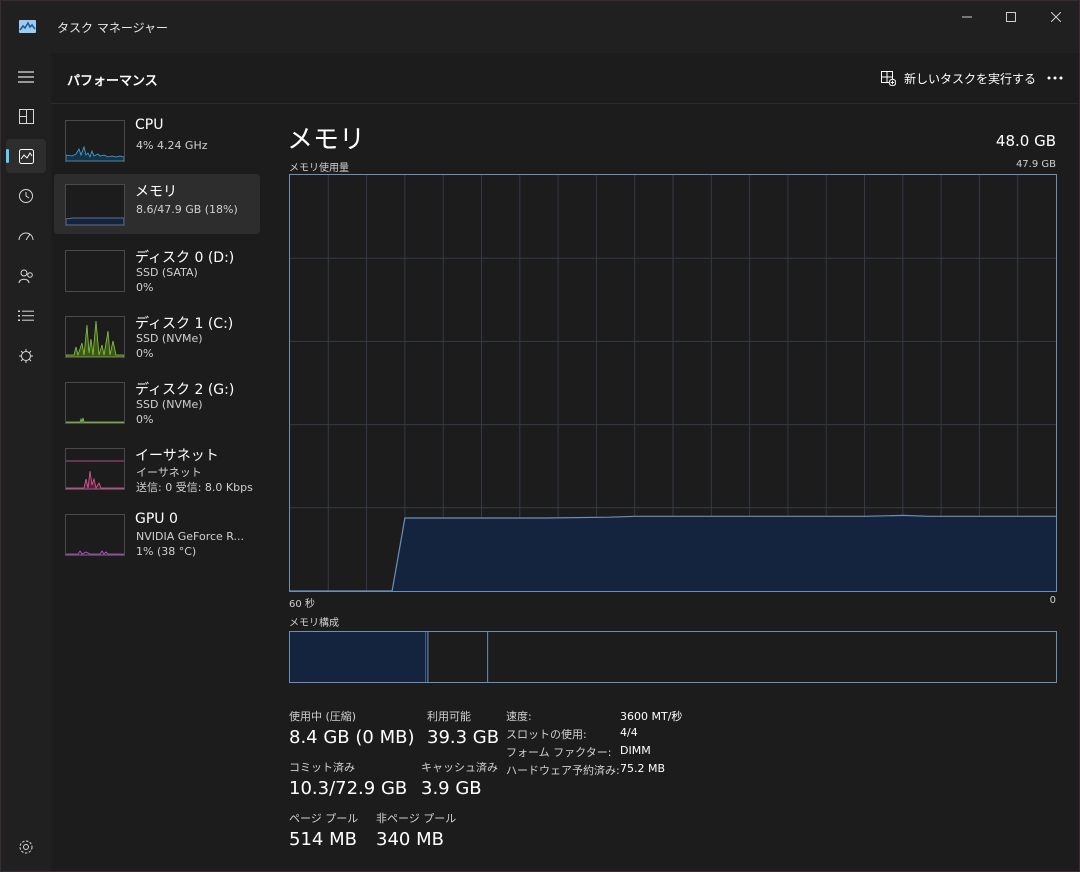  What do you see at coordinates (26, 462) in the screenshot?
I see `nav-rail` at bounding box center [26, 462].